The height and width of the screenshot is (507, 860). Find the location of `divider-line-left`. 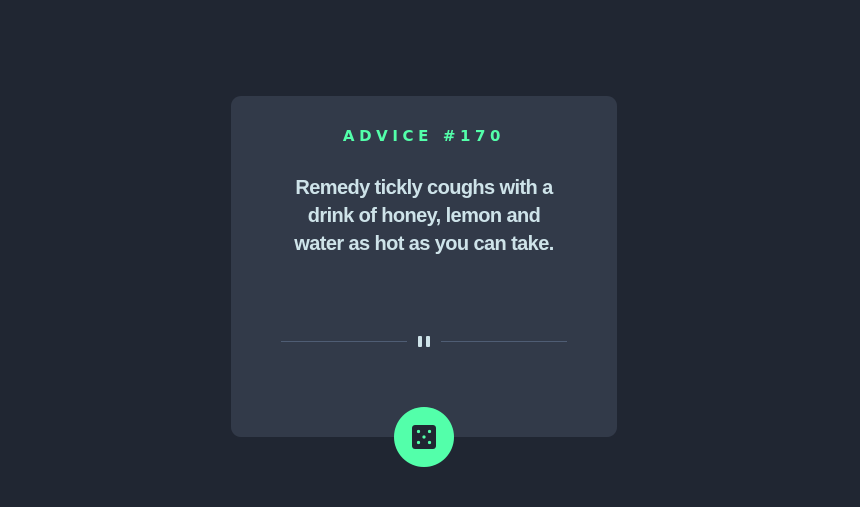

divider-line-left is located at coordinates (344, 341).